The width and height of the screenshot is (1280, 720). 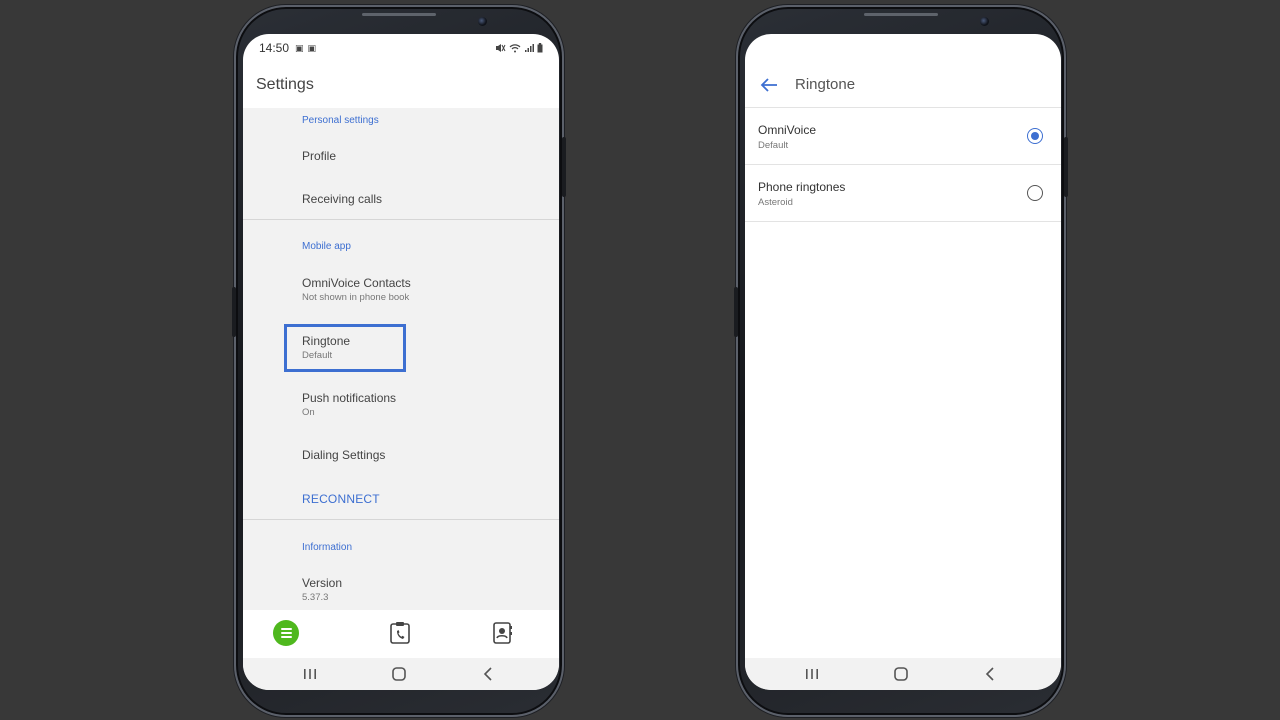 I want to click on radio-selected, so click(x=1035, y=136).